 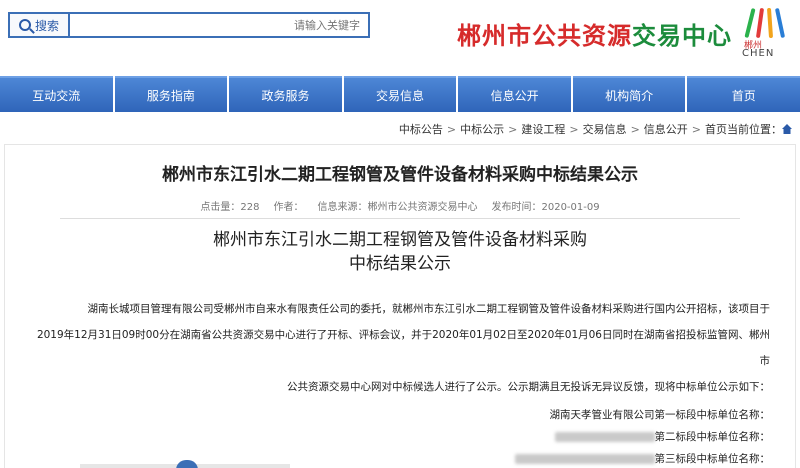 What do you see at coordinates (787, 129) in the screenshot?
I see `home-icon` at bounding box center [787, 129].